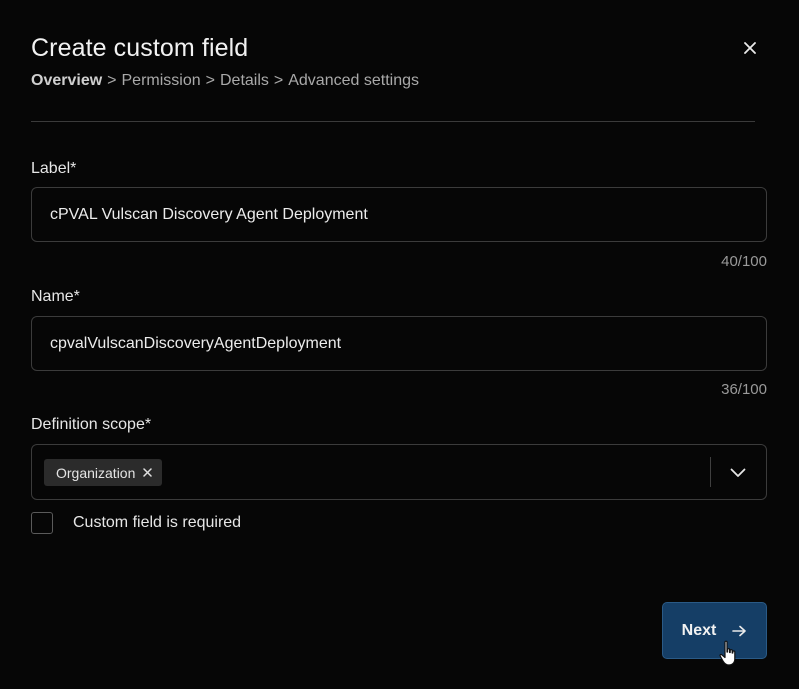  I want to click on required-checkbox-label: Custom field is required, so click(157, 522).